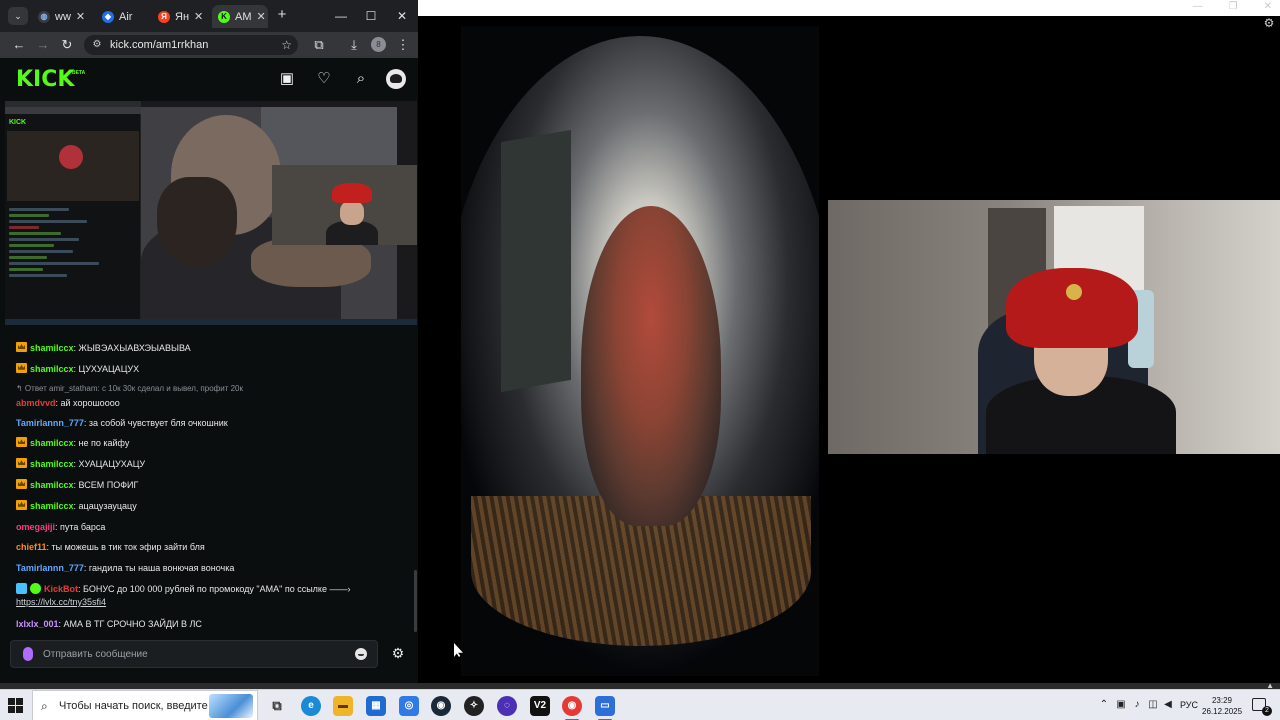 This screenshot has width=1280, height=720. What do you see at coordinates (1104, 705) in the screenshot?
I see `chevron-up-icon: ⌃` at bounding box center [1104, 705].